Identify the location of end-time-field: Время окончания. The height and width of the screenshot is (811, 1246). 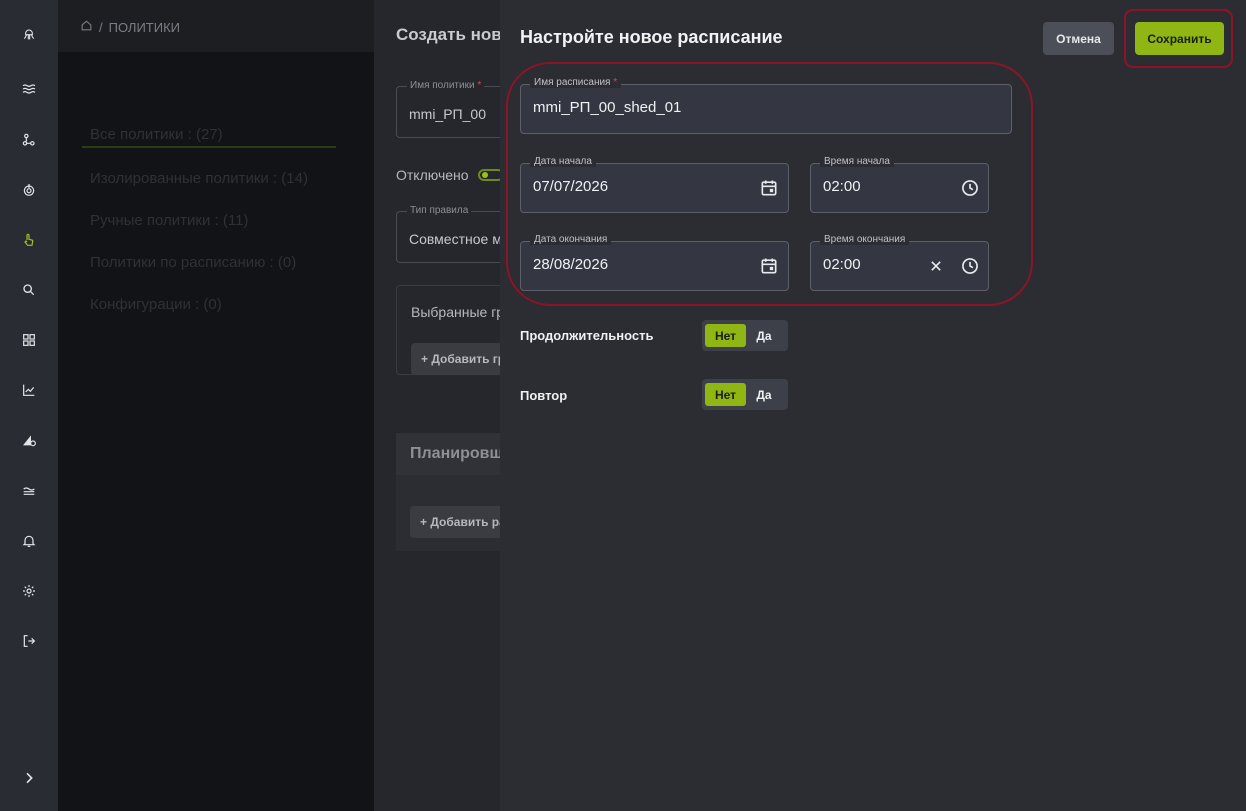
(899, 262).